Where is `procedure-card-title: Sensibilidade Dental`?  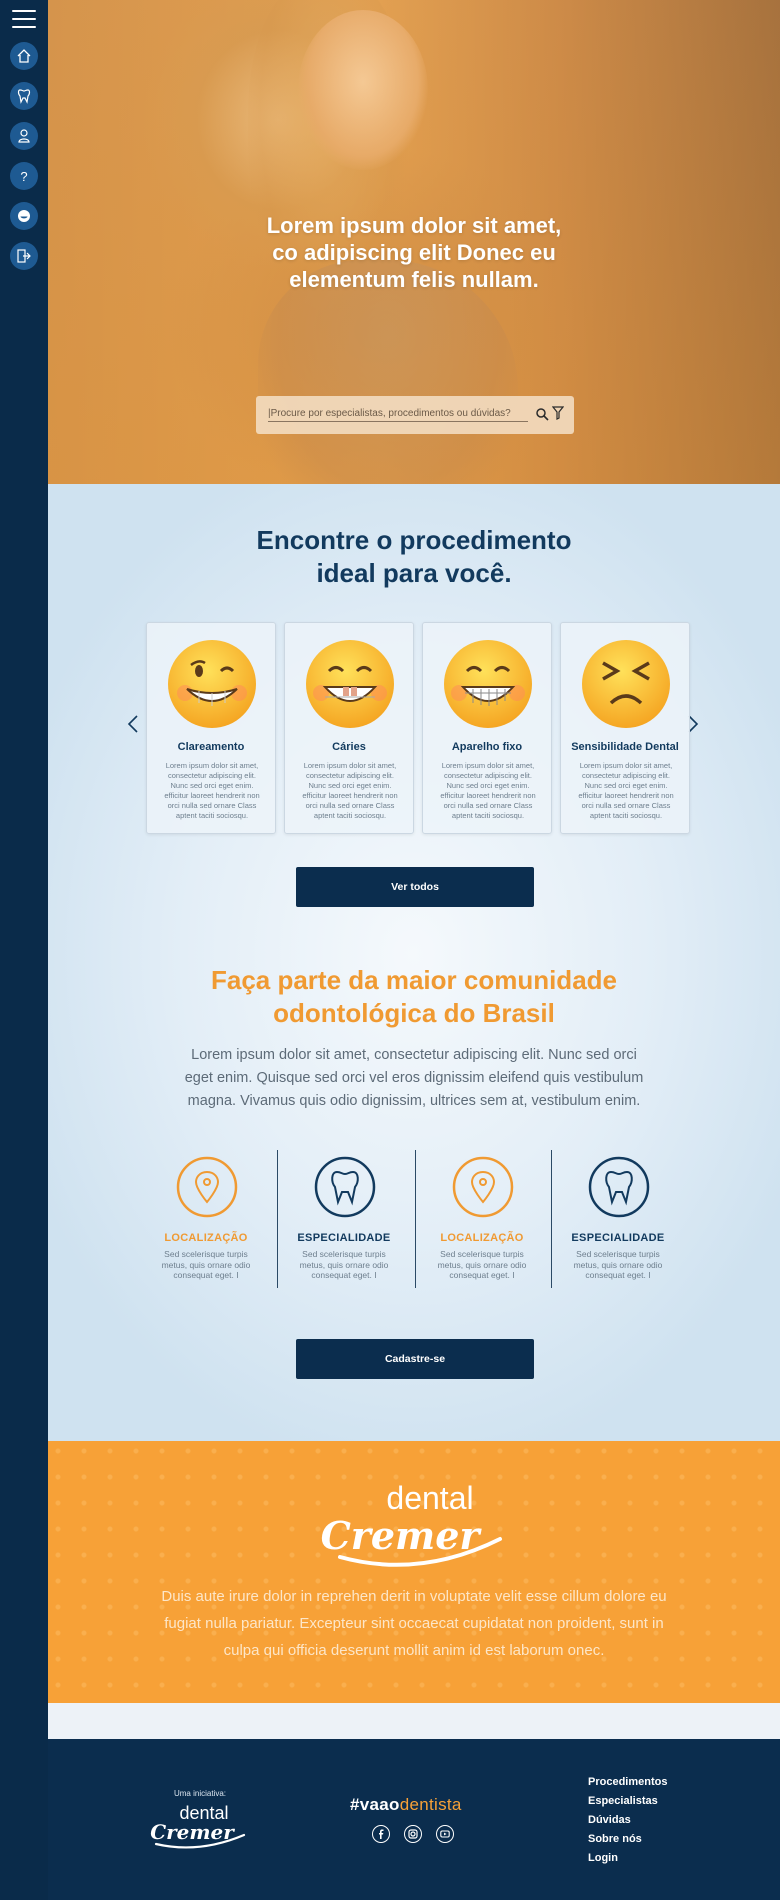
procedure-card-title: Sensibilidade Dental is located at coordinates (625, 747).